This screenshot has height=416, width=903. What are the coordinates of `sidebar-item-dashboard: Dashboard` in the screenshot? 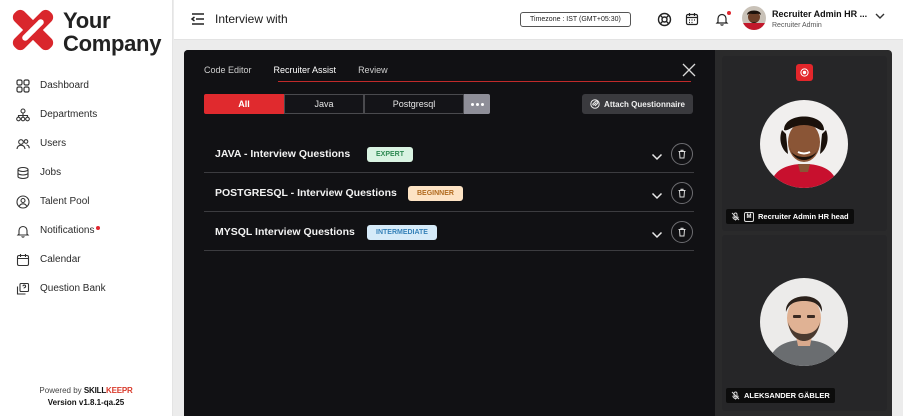 It's located at (86, 85).